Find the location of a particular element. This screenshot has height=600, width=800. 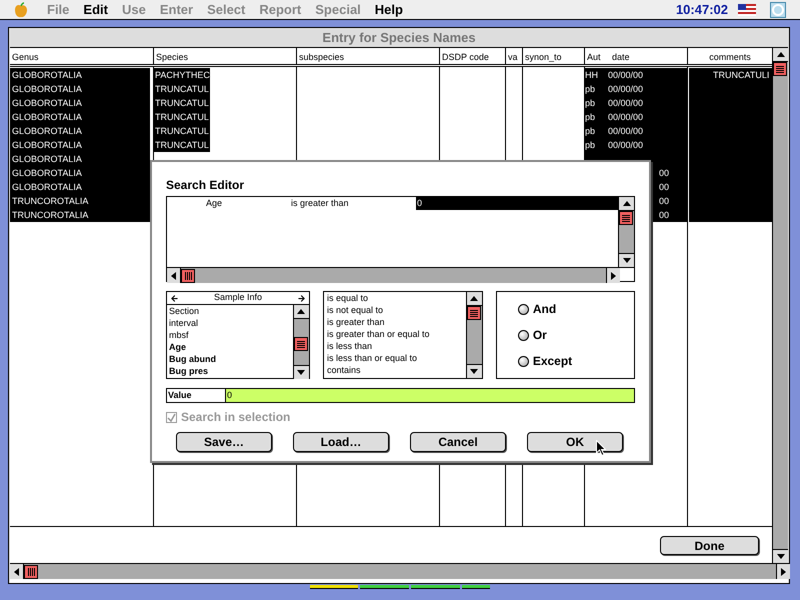

column-header: Species is located at coordinates (224, 56).